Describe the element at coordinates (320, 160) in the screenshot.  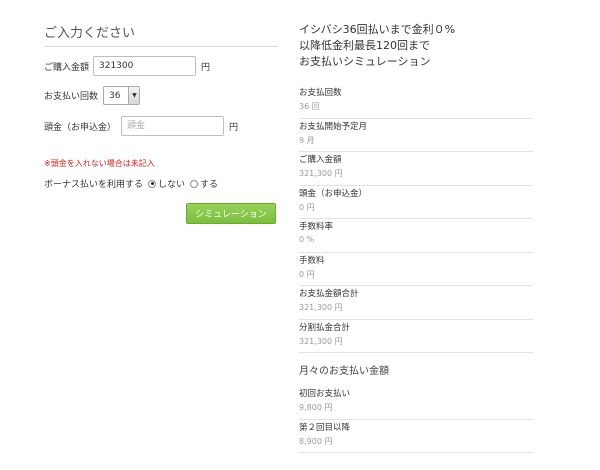
I see `result-label: ご購入金額` at that location.